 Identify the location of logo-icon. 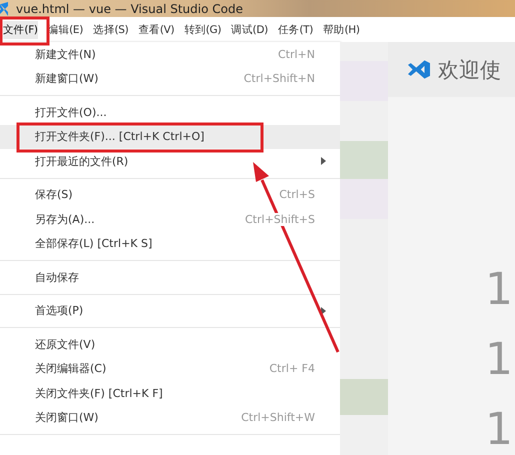
(419, 69).